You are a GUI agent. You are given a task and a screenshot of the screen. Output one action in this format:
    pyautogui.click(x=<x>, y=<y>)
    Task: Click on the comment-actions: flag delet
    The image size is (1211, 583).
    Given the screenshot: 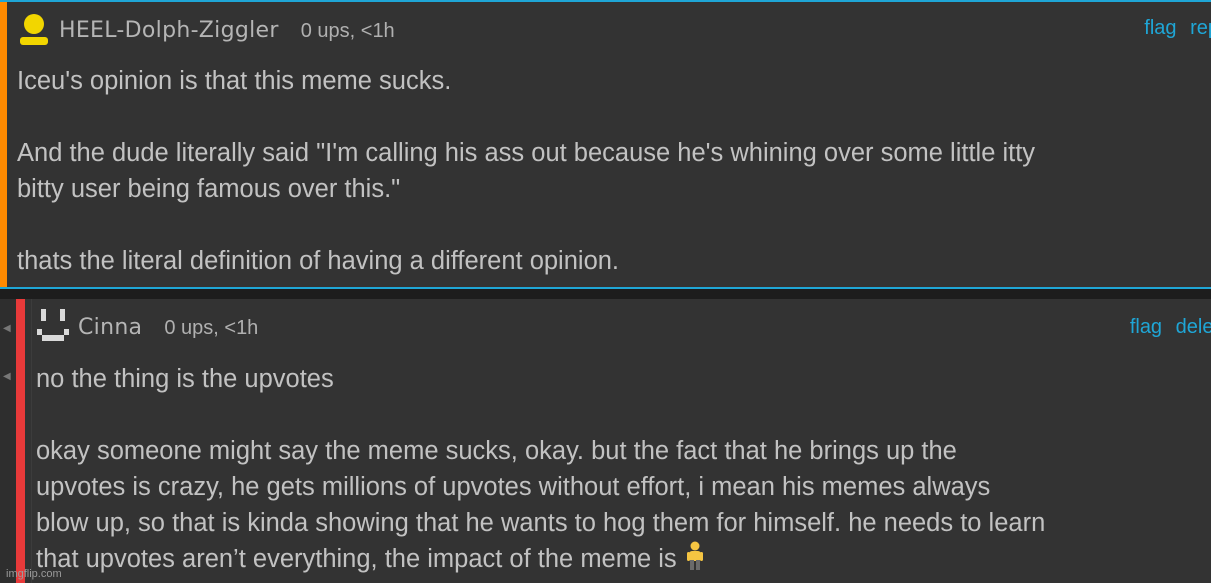 What is the action you would take?
    pyautogui.click(x=1166, y=327)
    